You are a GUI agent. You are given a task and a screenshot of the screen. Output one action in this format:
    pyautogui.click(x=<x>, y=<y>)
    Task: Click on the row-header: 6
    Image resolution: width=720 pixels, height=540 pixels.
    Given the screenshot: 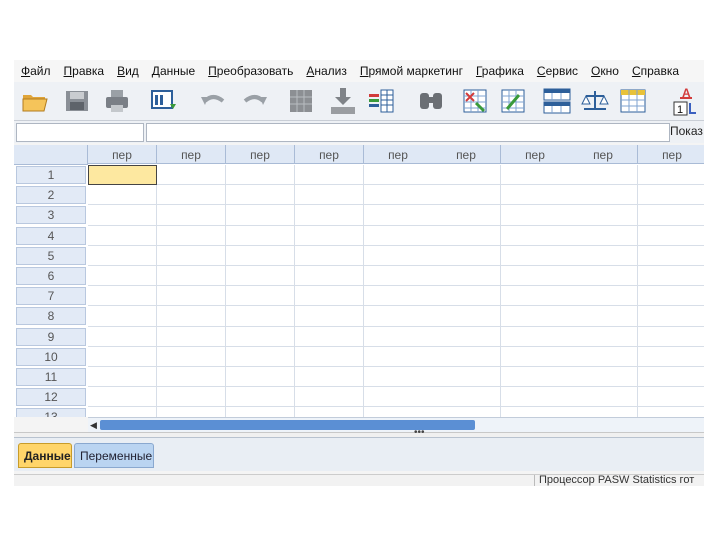 What is the action you would take?
    pyautogui.click(x=51, y=276)
    